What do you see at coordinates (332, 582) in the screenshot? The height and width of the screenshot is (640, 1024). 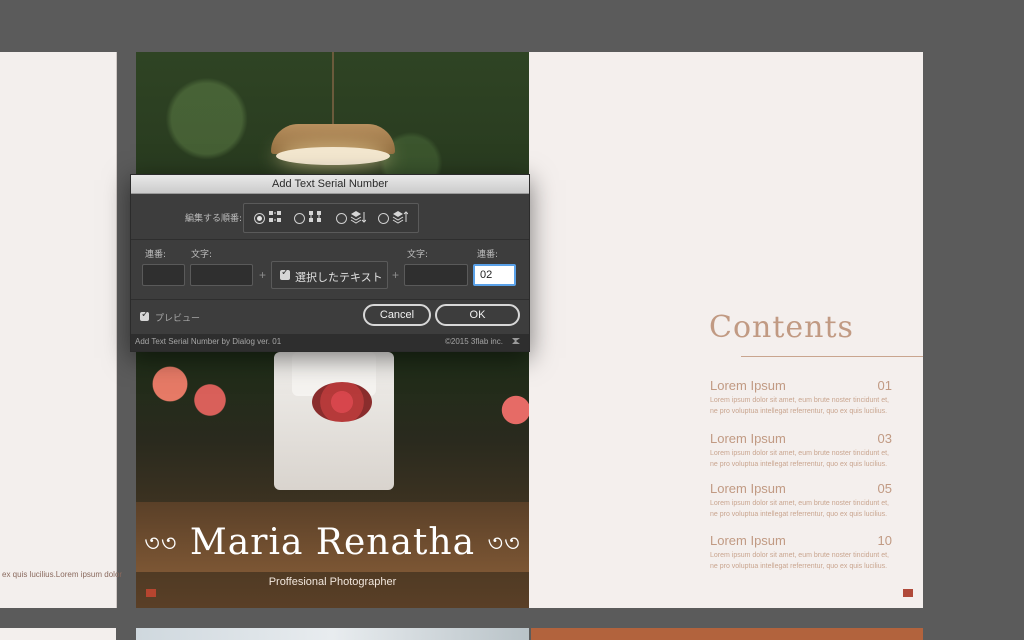 I see `photo-subtitle: Proffesional Photographer` at bounding box center [332, 582].